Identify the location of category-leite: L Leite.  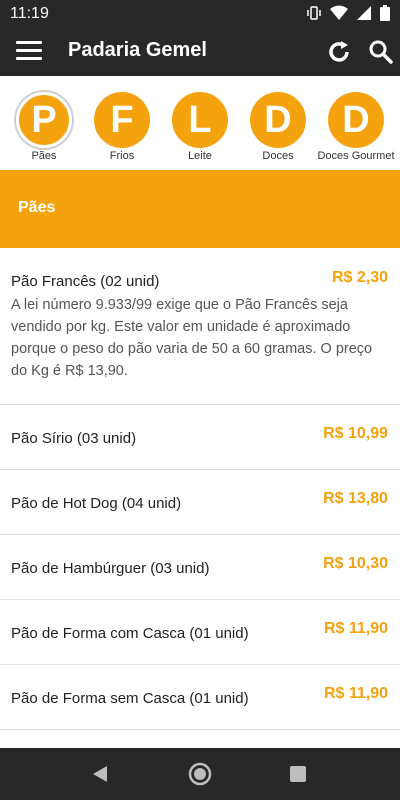
(200, 127).